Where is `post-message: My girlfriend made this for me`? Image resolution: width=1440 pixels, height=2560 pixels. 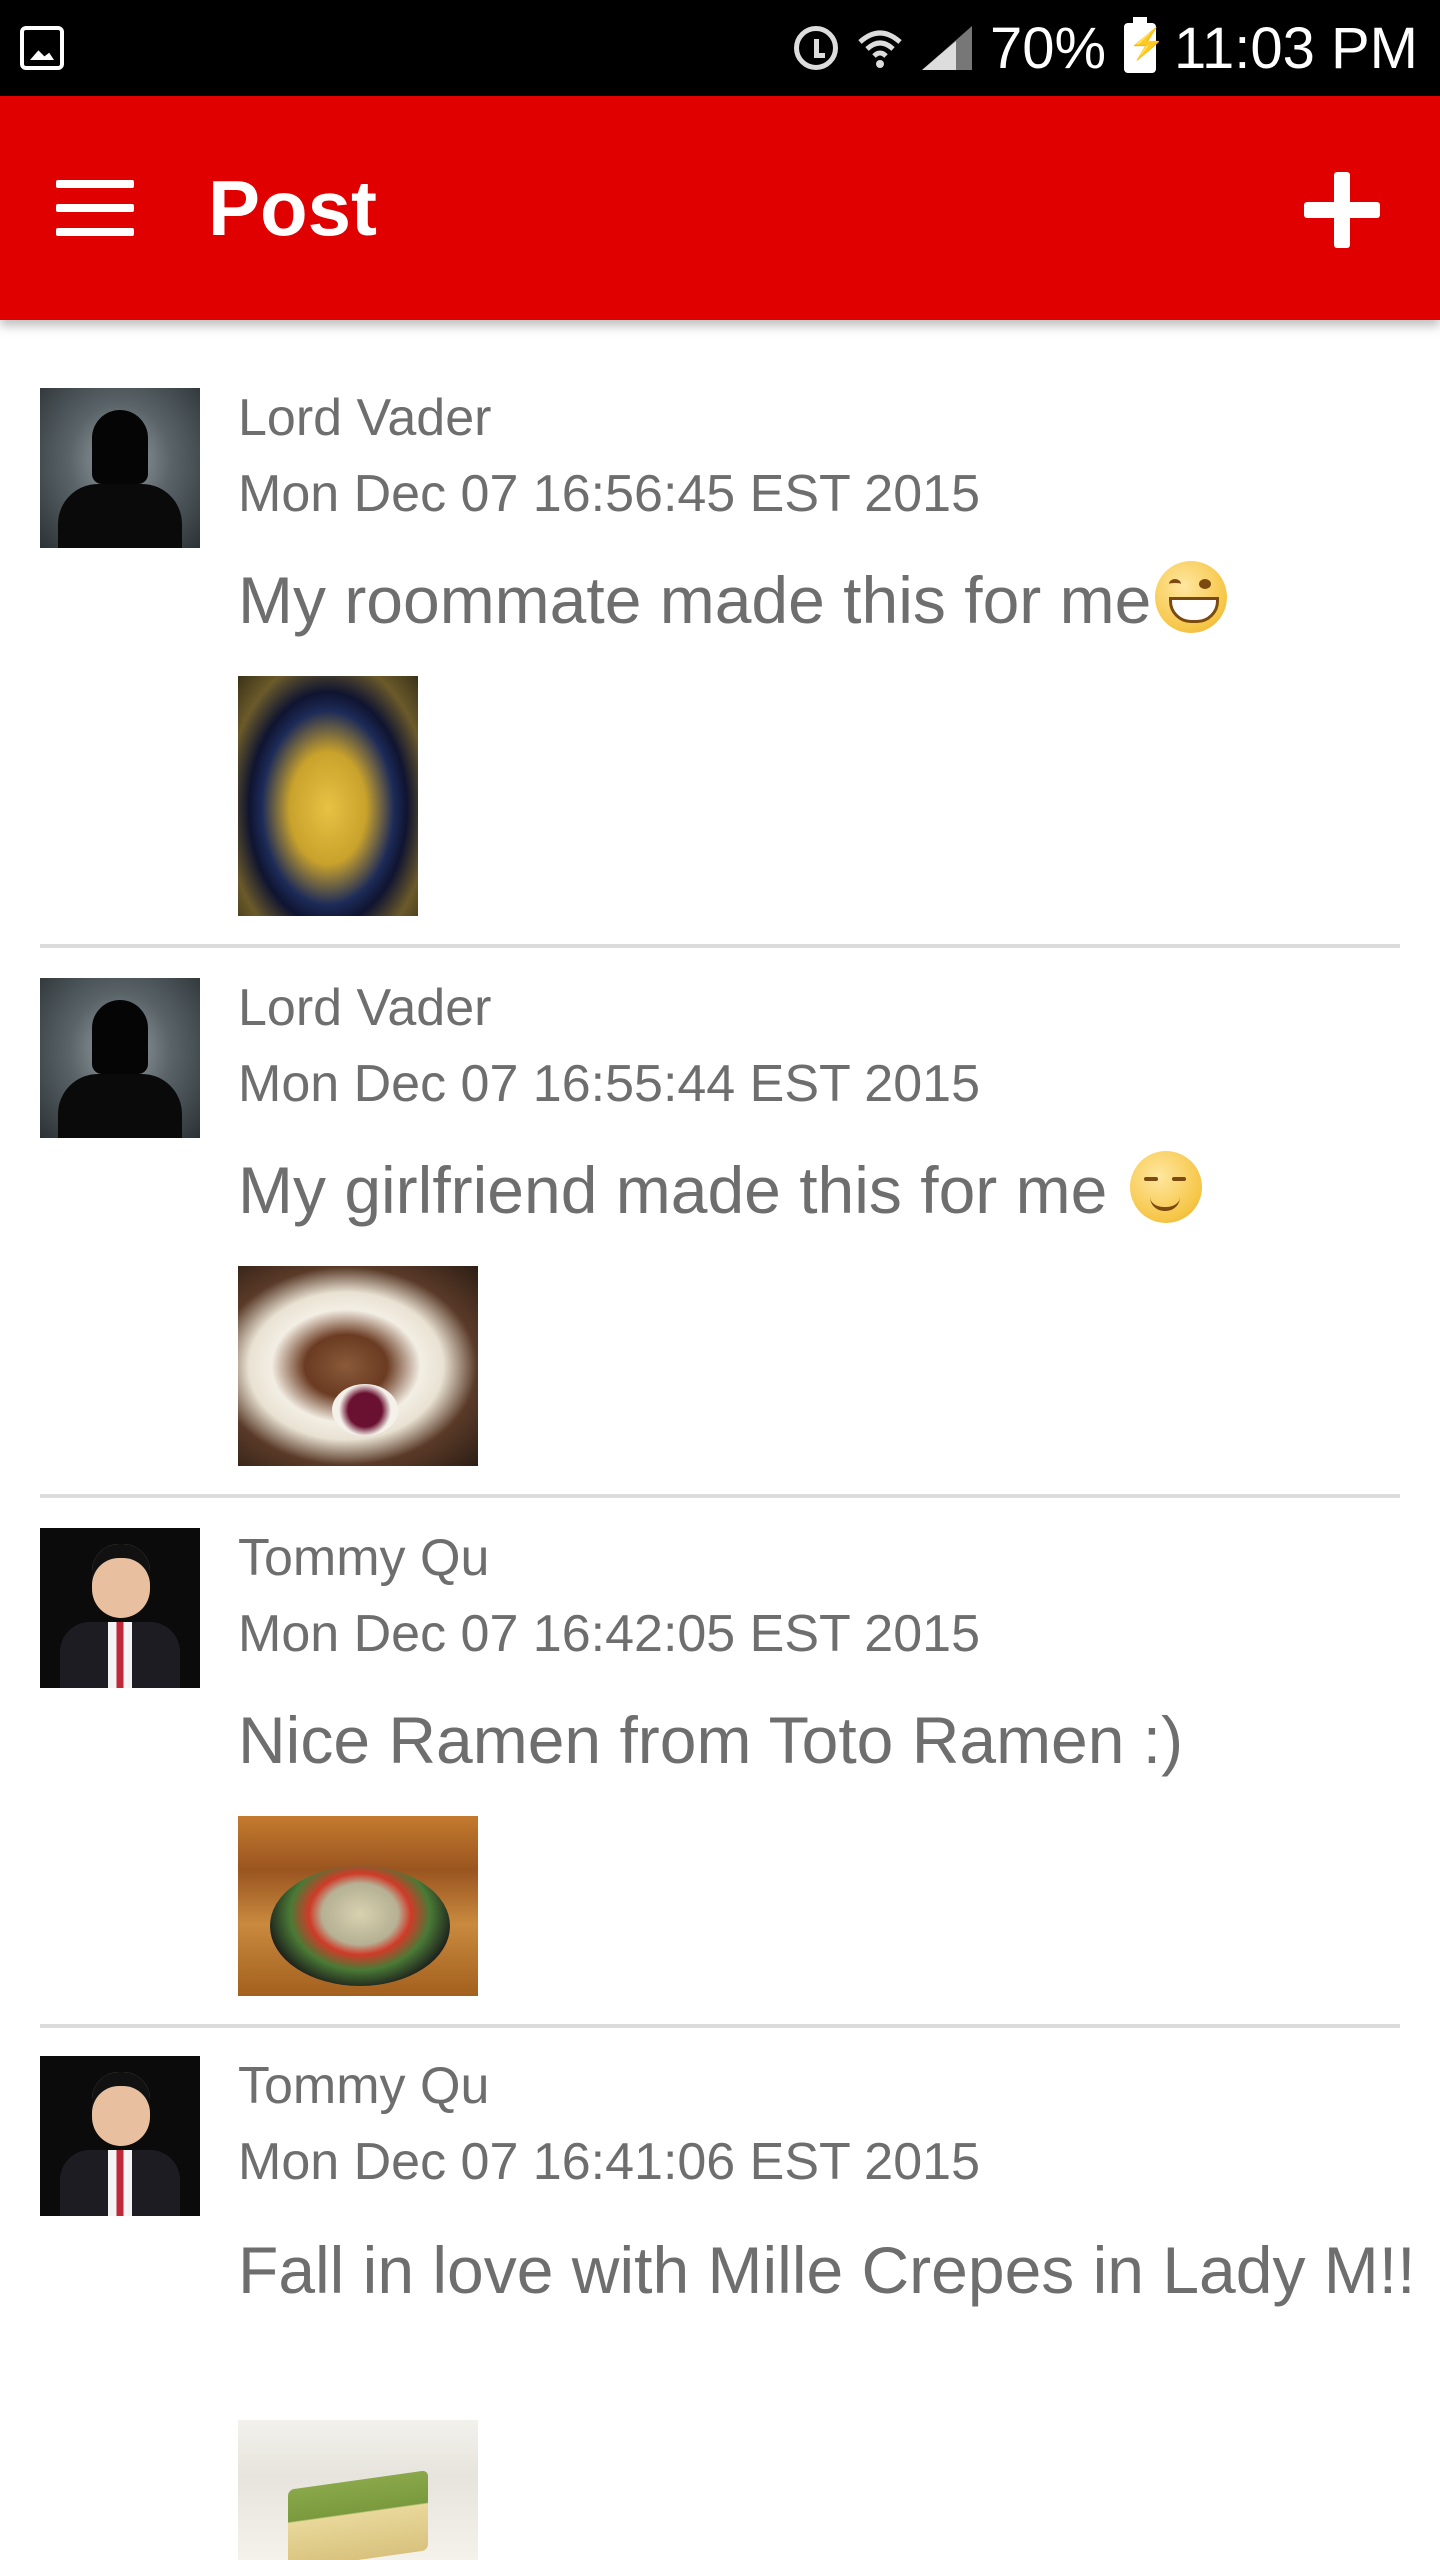 post-message: My girlfriend made this for me is located at coordinates (828, 1190).